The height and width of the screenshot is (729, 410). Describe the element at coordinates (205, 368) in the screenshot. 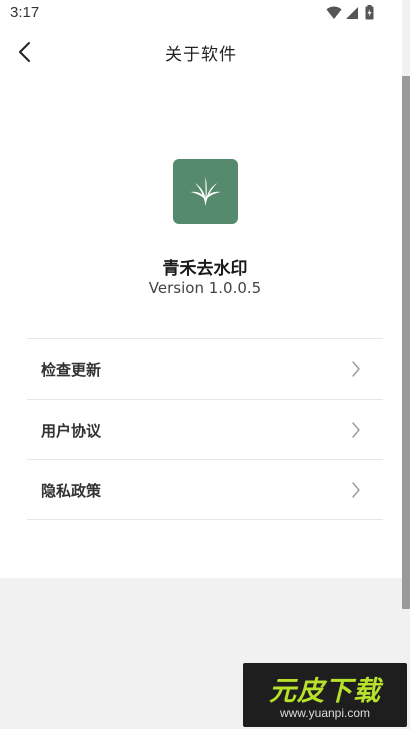

I see `check-update-item: 检查更新` at that location.